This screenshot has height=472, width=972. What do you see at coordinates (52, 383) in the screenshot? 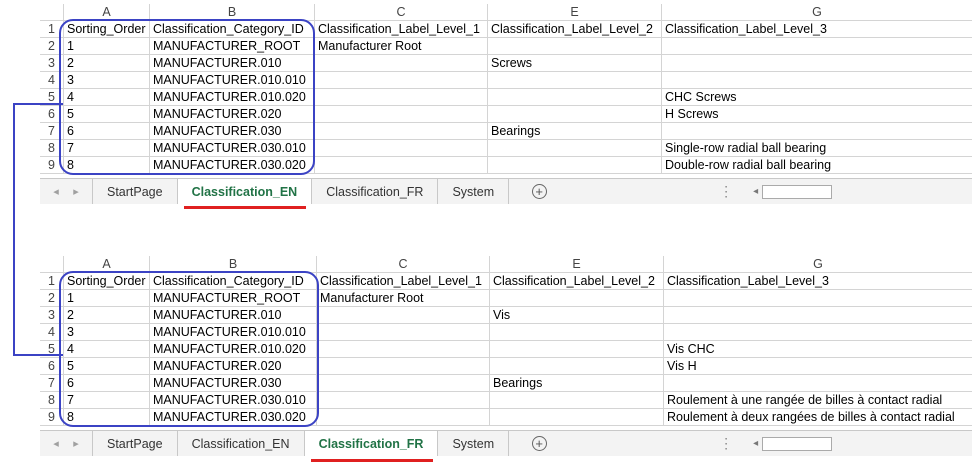
I see `row-number: 7` at bounding box center [52, 383].